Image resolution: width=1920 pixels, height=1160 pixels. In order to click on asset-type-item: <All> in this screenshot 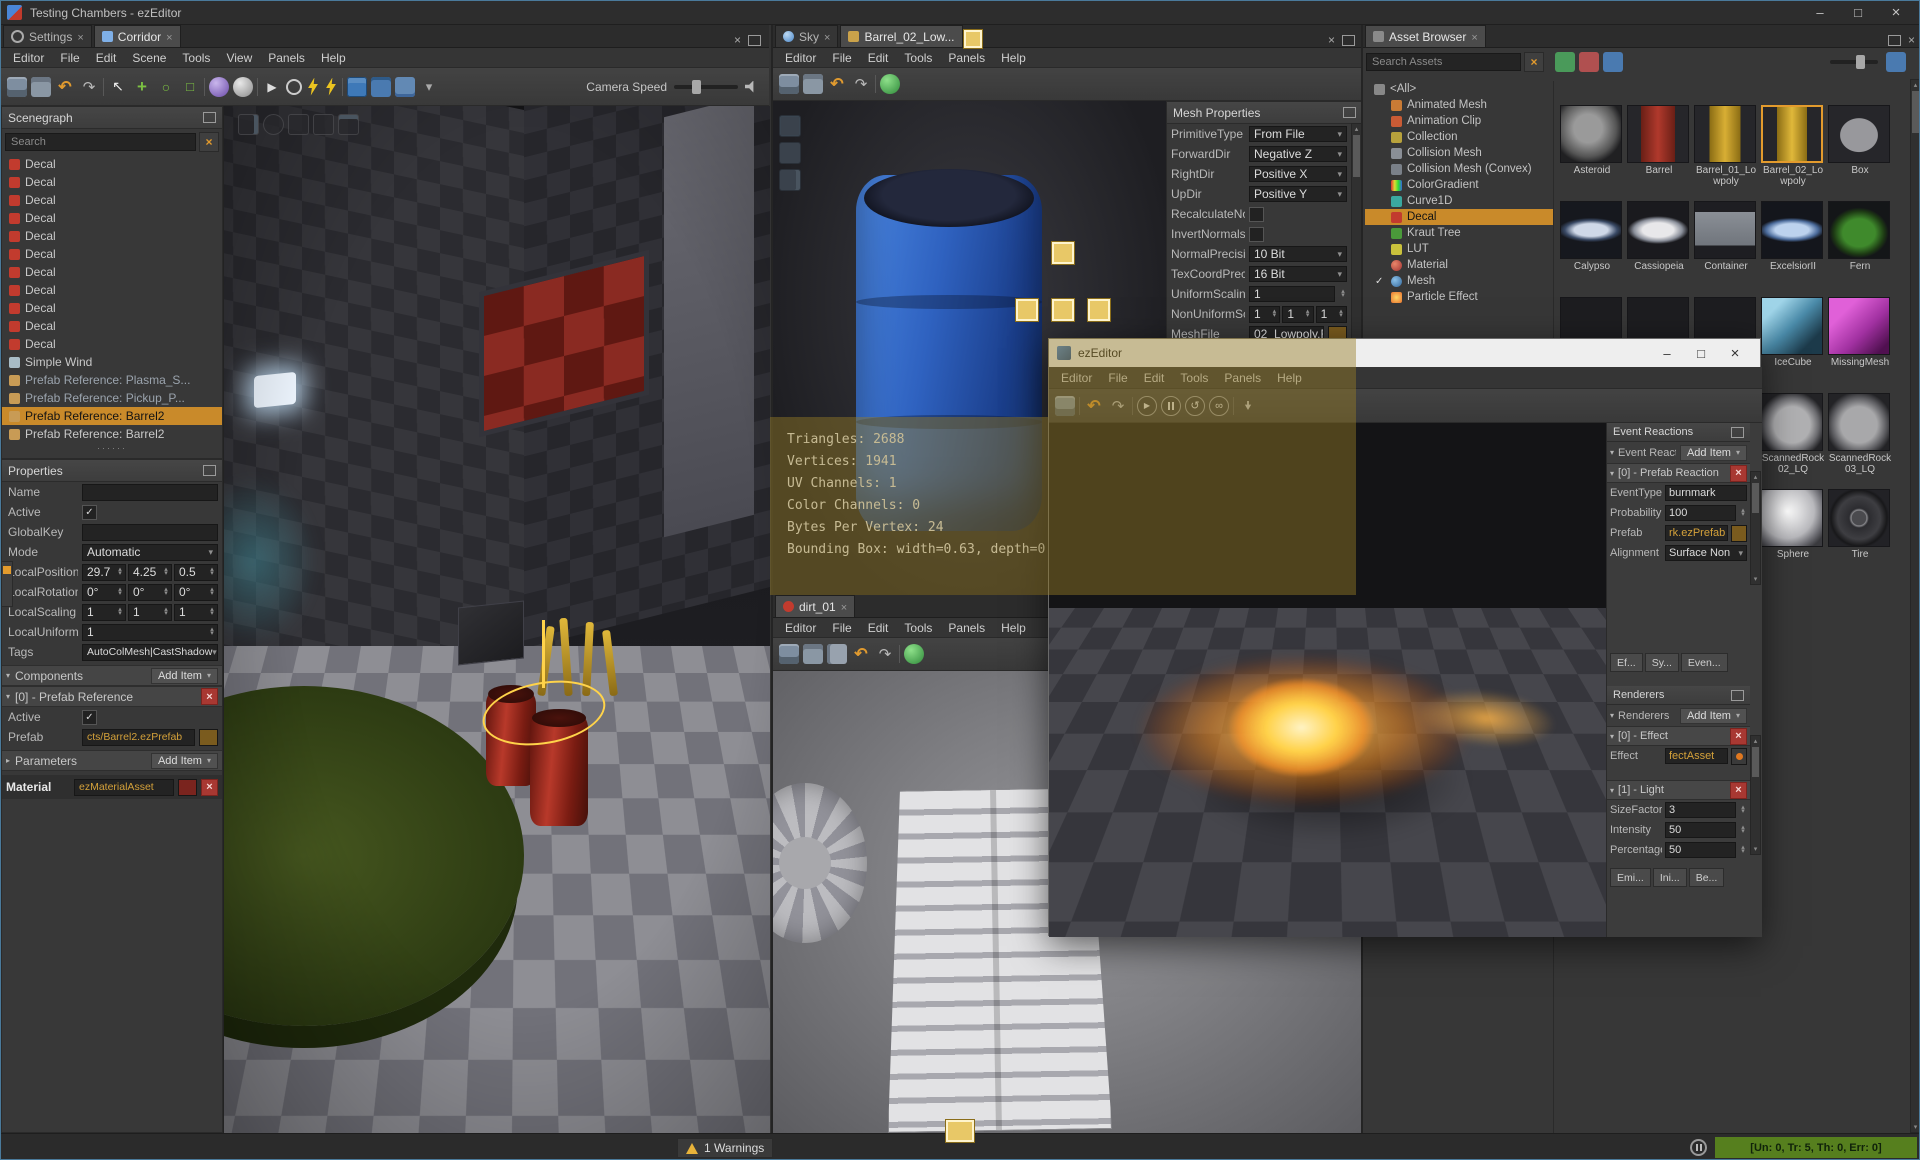, I will do `click(1459, 89)`.